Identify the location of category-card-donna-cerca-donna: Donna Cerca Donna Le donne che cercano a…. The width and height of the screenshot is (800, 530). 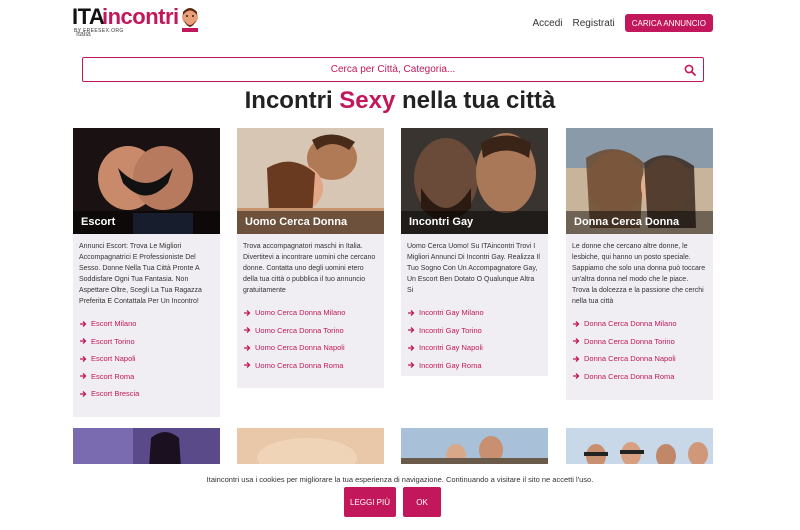
(639, 264).